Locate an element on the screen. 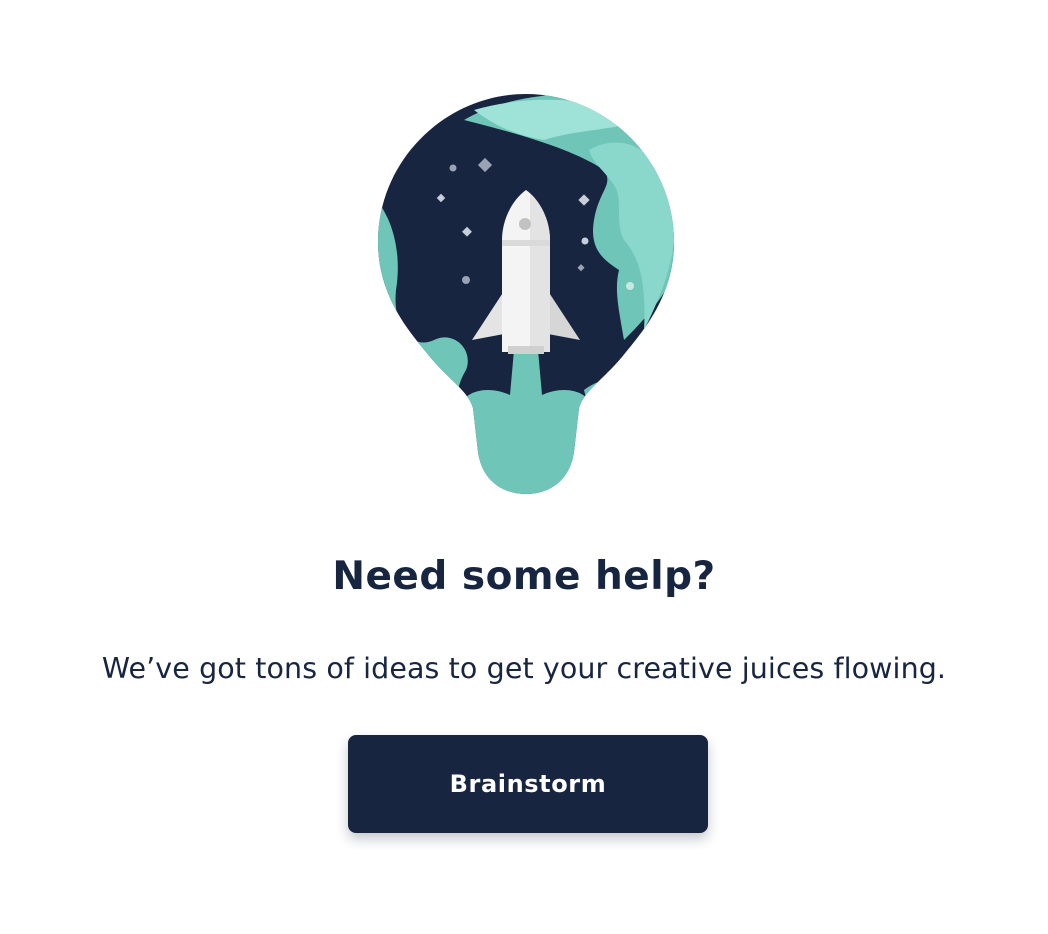 The image size is (1048, 934). lightbulb-rocket-illustration is located at coordinates (526, 295).